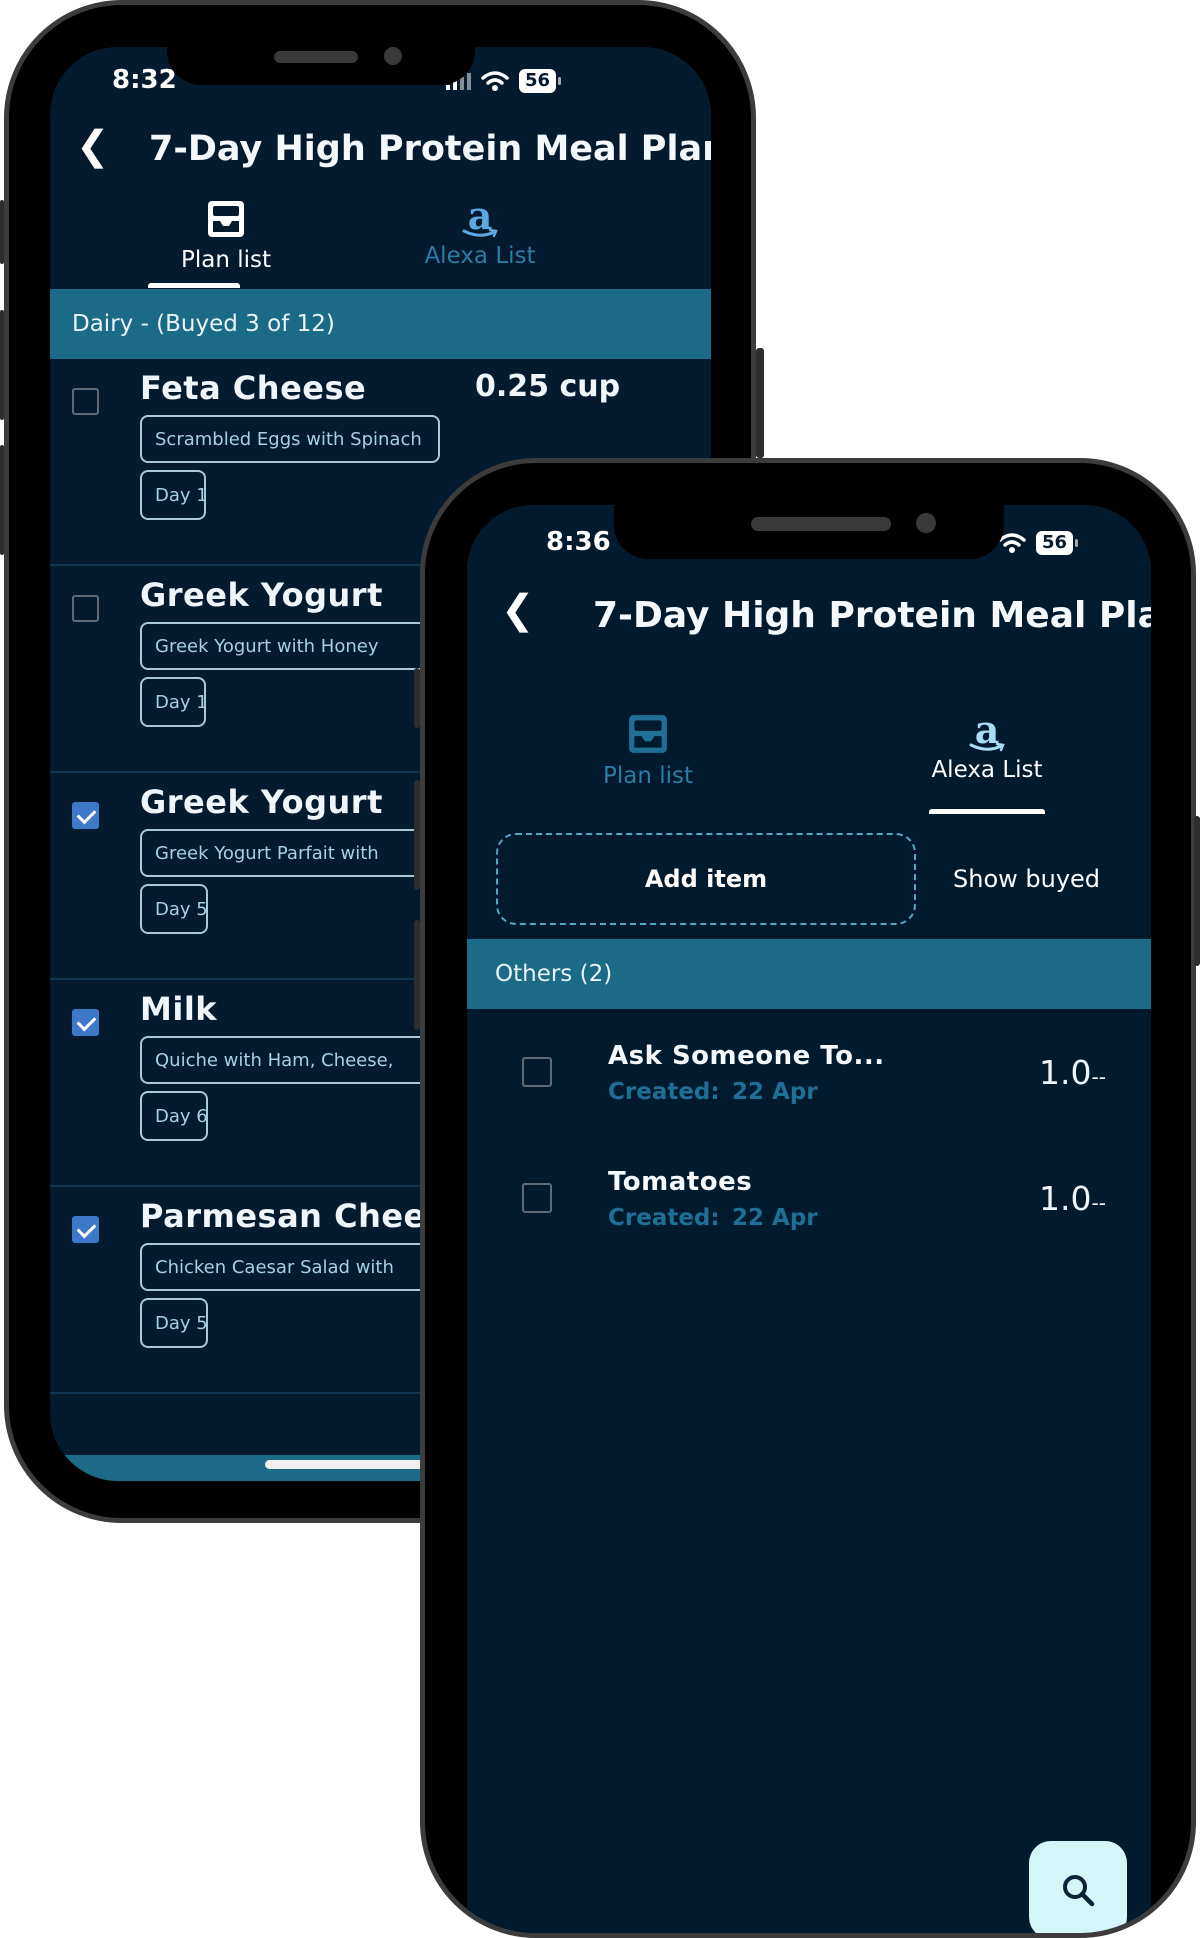 The image size is (1200, 1938). Describe the element at coordinates (181, 1116) in the screenshot. I see `day-label: Day 6` at that location.